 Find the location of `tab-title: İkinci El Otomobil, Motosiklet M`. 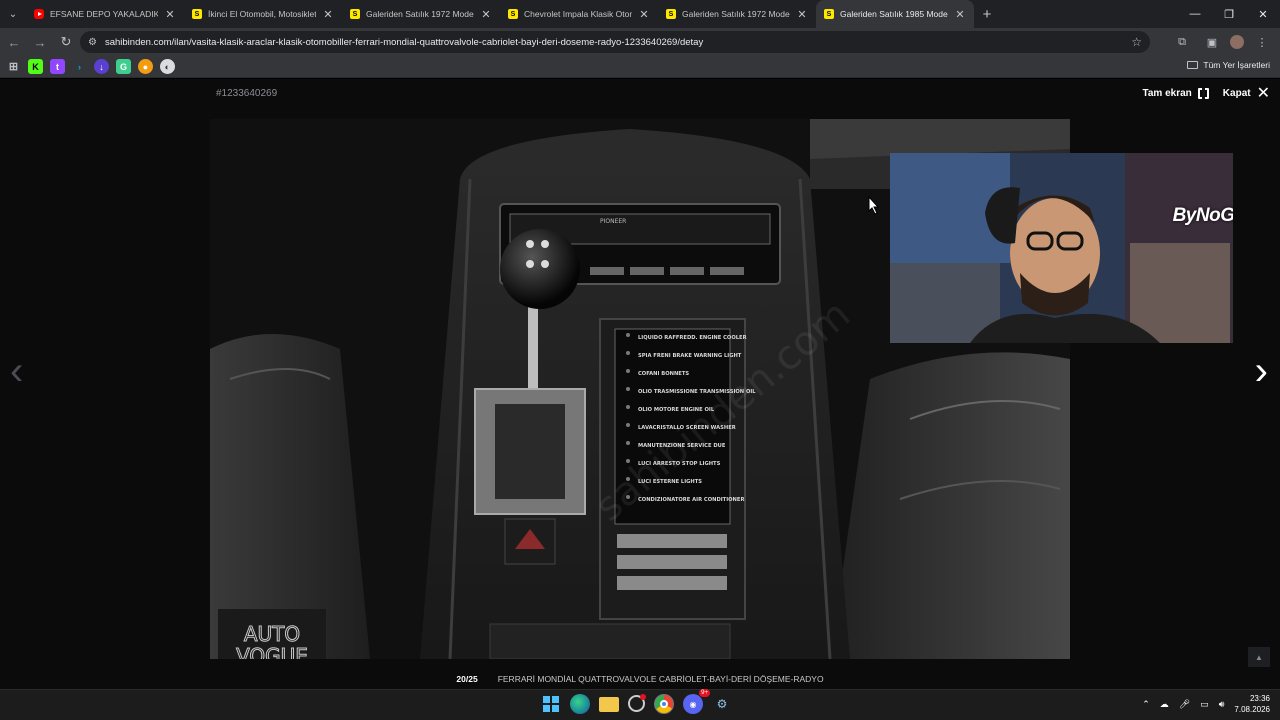

tab-title: İkinci El Otomobil, Motosiklet M is located at coordinates (262, 14).